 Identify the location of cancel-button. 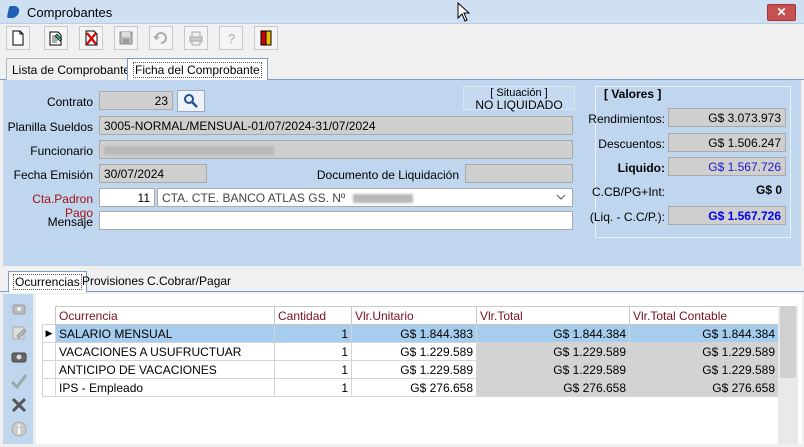
(19, 405).